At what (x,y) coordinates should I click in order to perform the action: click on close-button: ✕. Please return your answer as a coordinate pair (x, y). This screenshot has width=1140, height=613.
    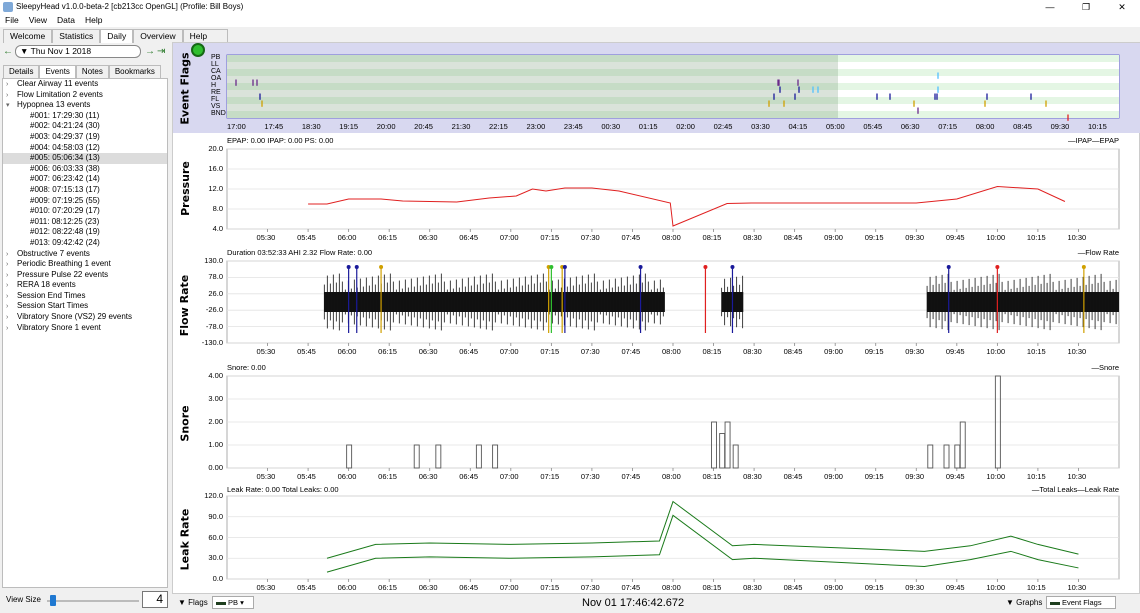
    Looking at the image, I should click on (1122, 7).